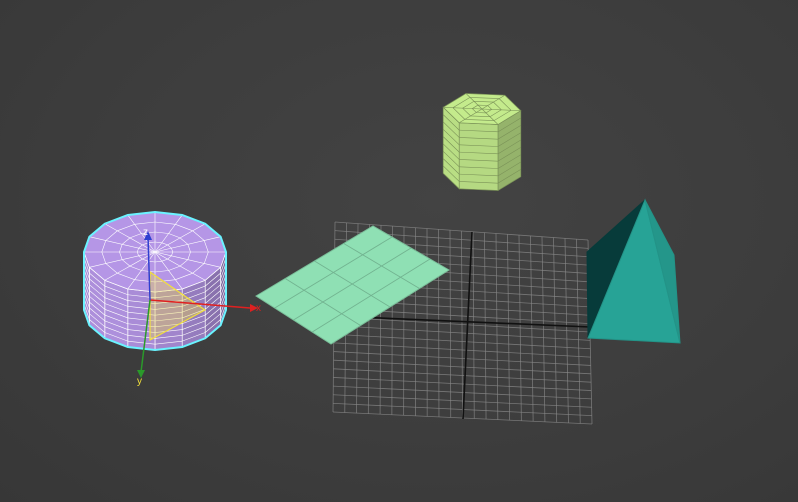 The width and height of the screenshot is (798, 502). What do you see at coordinates (633, 271) in the screenshot?
I see `pyramid-object` at bounding box center [633, 271].